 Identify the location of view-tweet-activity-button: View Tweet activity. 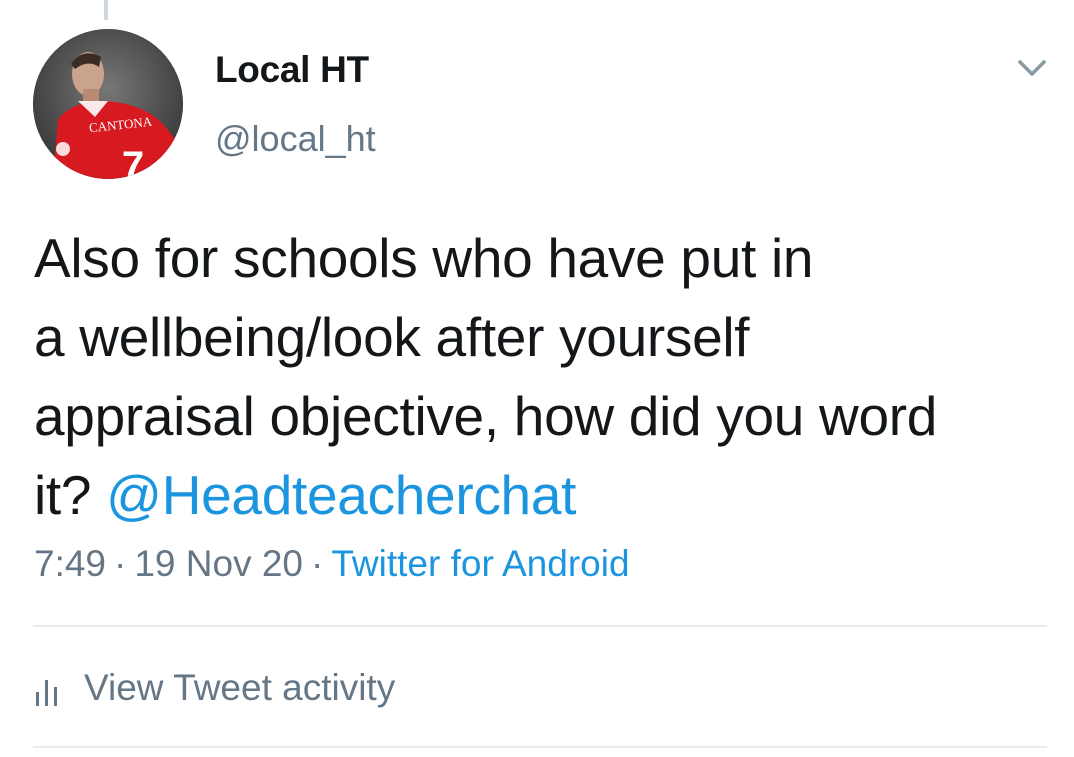
(214, 688).